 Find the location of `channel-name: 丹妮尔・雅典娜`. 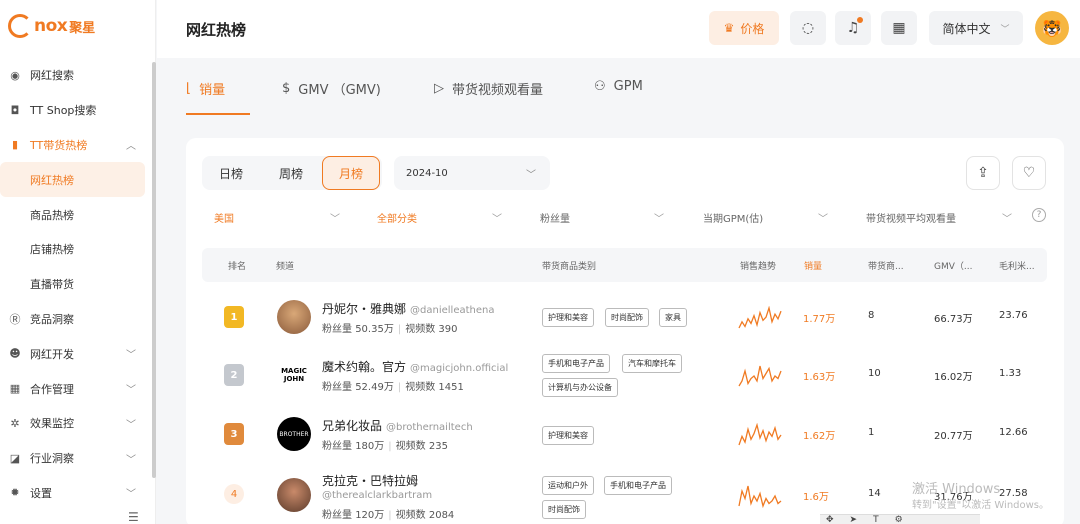

channel-name: 丹妮尔・雅典娜 is located at coordinates (364, 309).